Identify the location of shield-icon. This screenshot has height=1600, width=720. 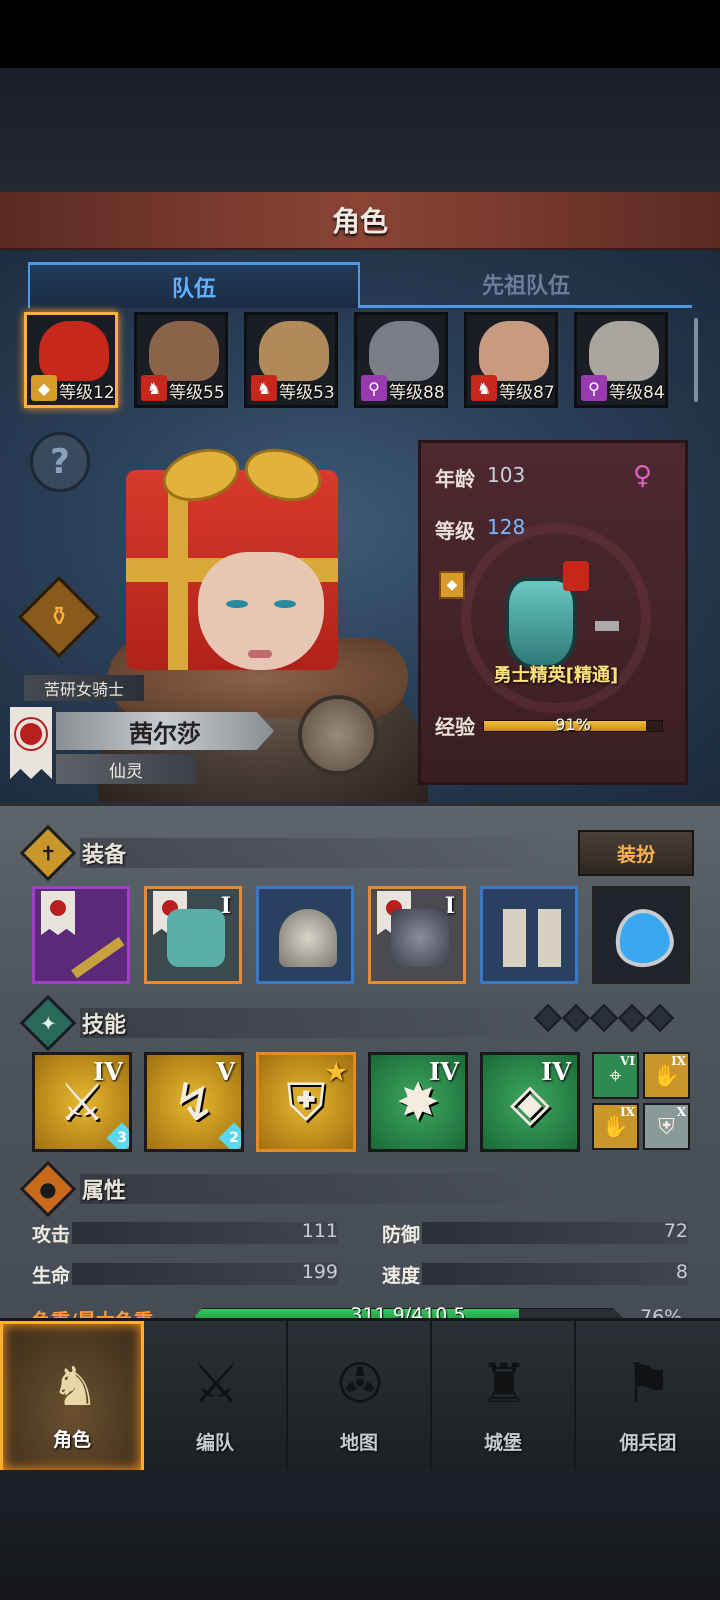
(196, 938).